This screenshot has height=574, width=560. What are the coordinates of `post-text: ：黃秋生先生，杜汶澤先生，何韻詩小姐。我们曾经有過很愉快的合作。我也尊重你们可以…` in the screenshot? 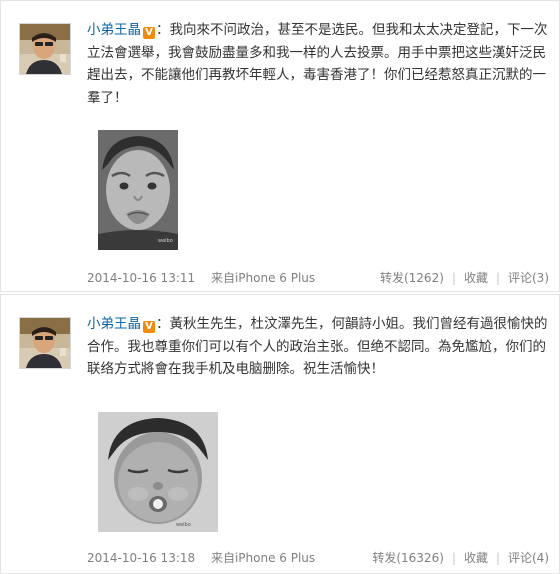 It's located at (317, 347).